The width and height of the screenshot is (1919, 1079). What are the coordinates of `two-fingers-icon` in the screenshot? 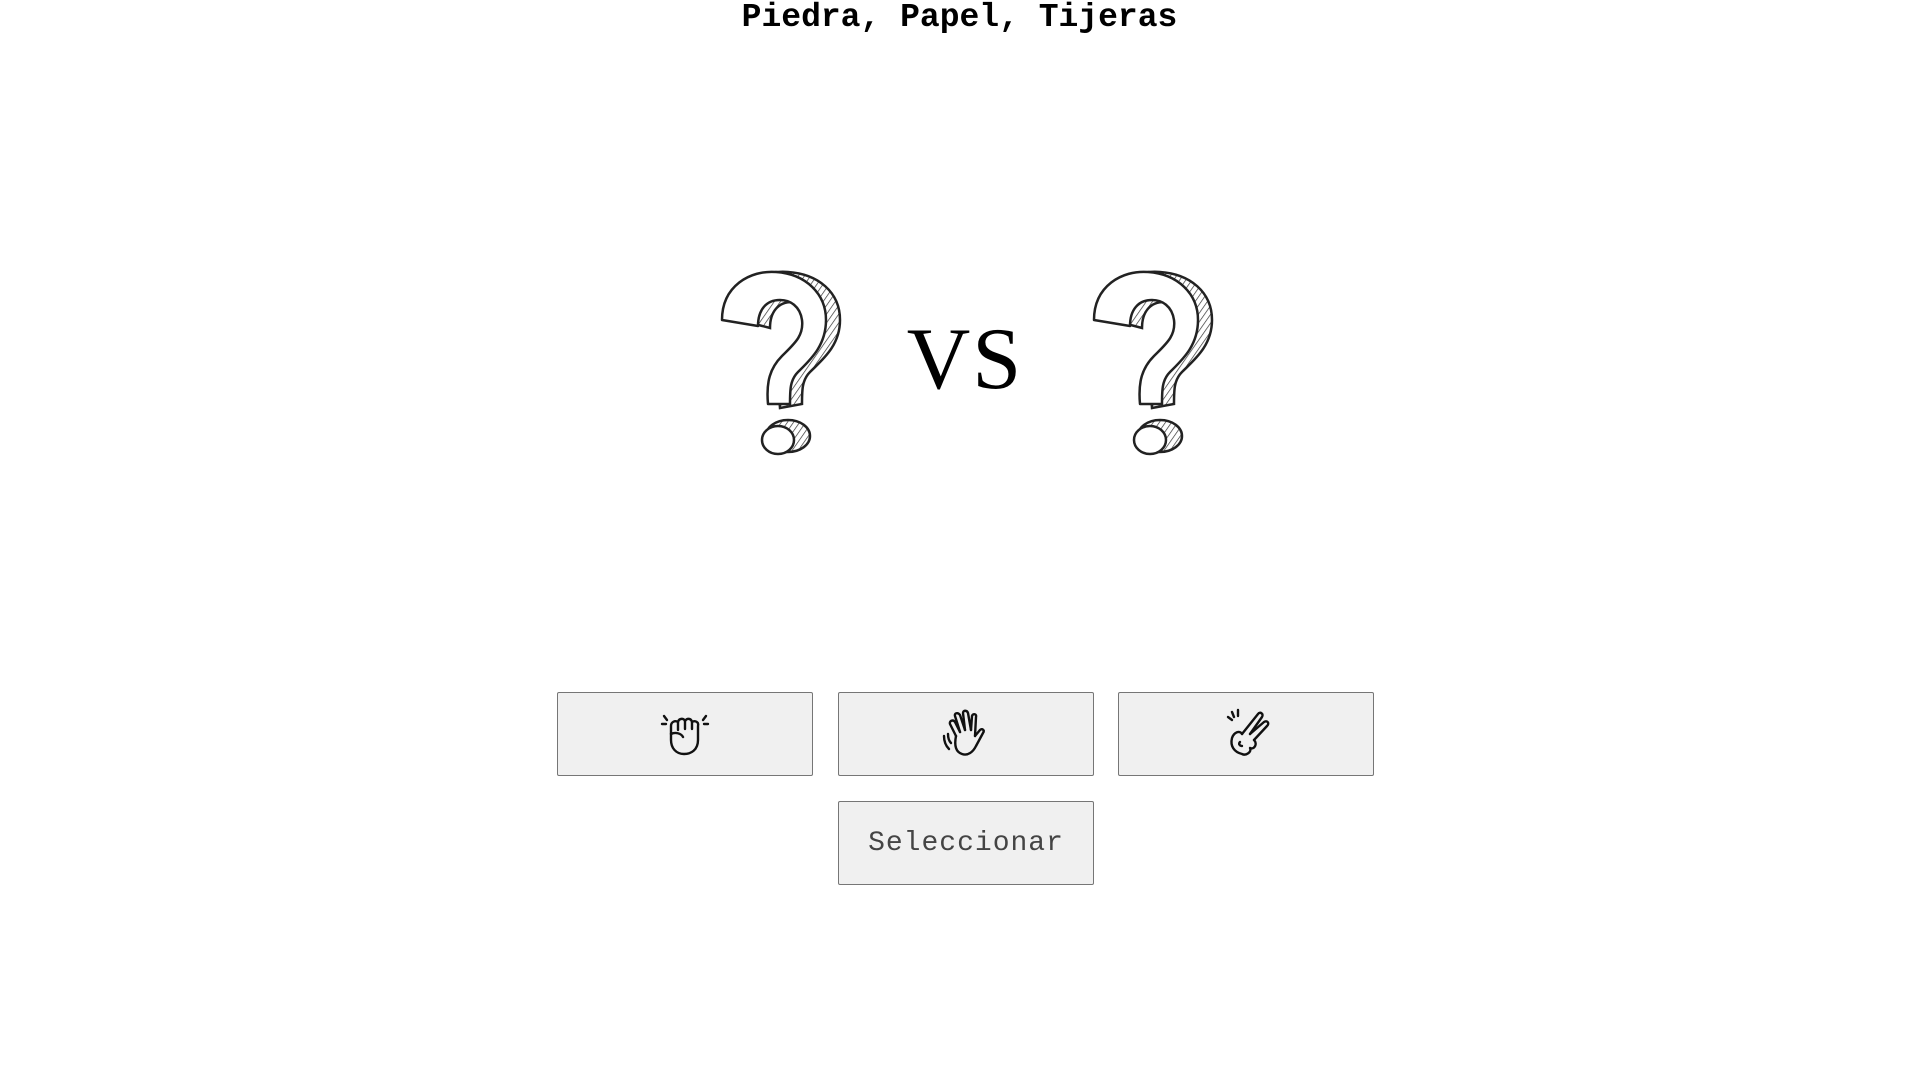 It's located at (1248, 732).